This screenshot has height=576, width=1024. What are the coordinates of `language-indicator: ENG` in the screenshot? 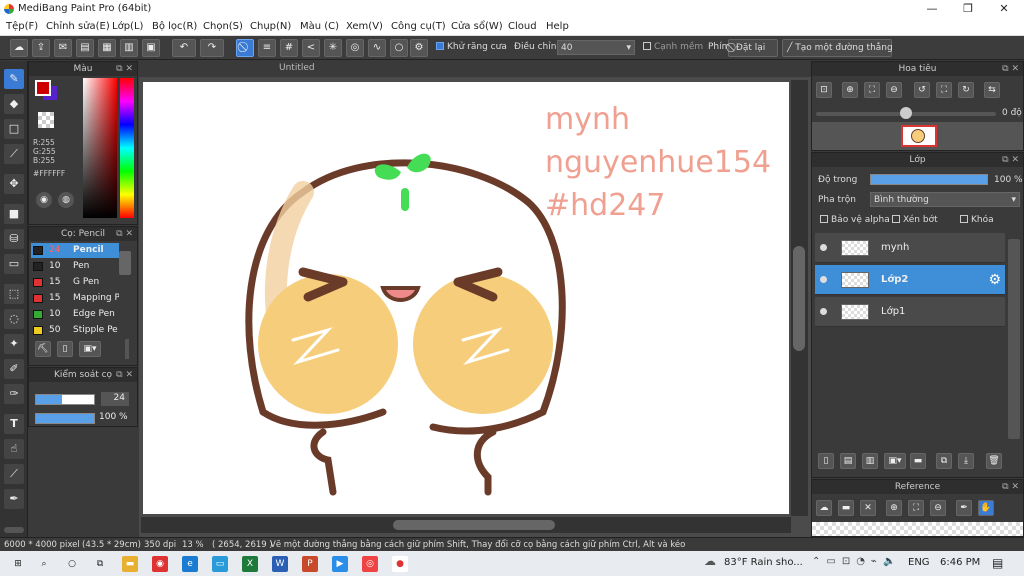 It's located at (919, 562).